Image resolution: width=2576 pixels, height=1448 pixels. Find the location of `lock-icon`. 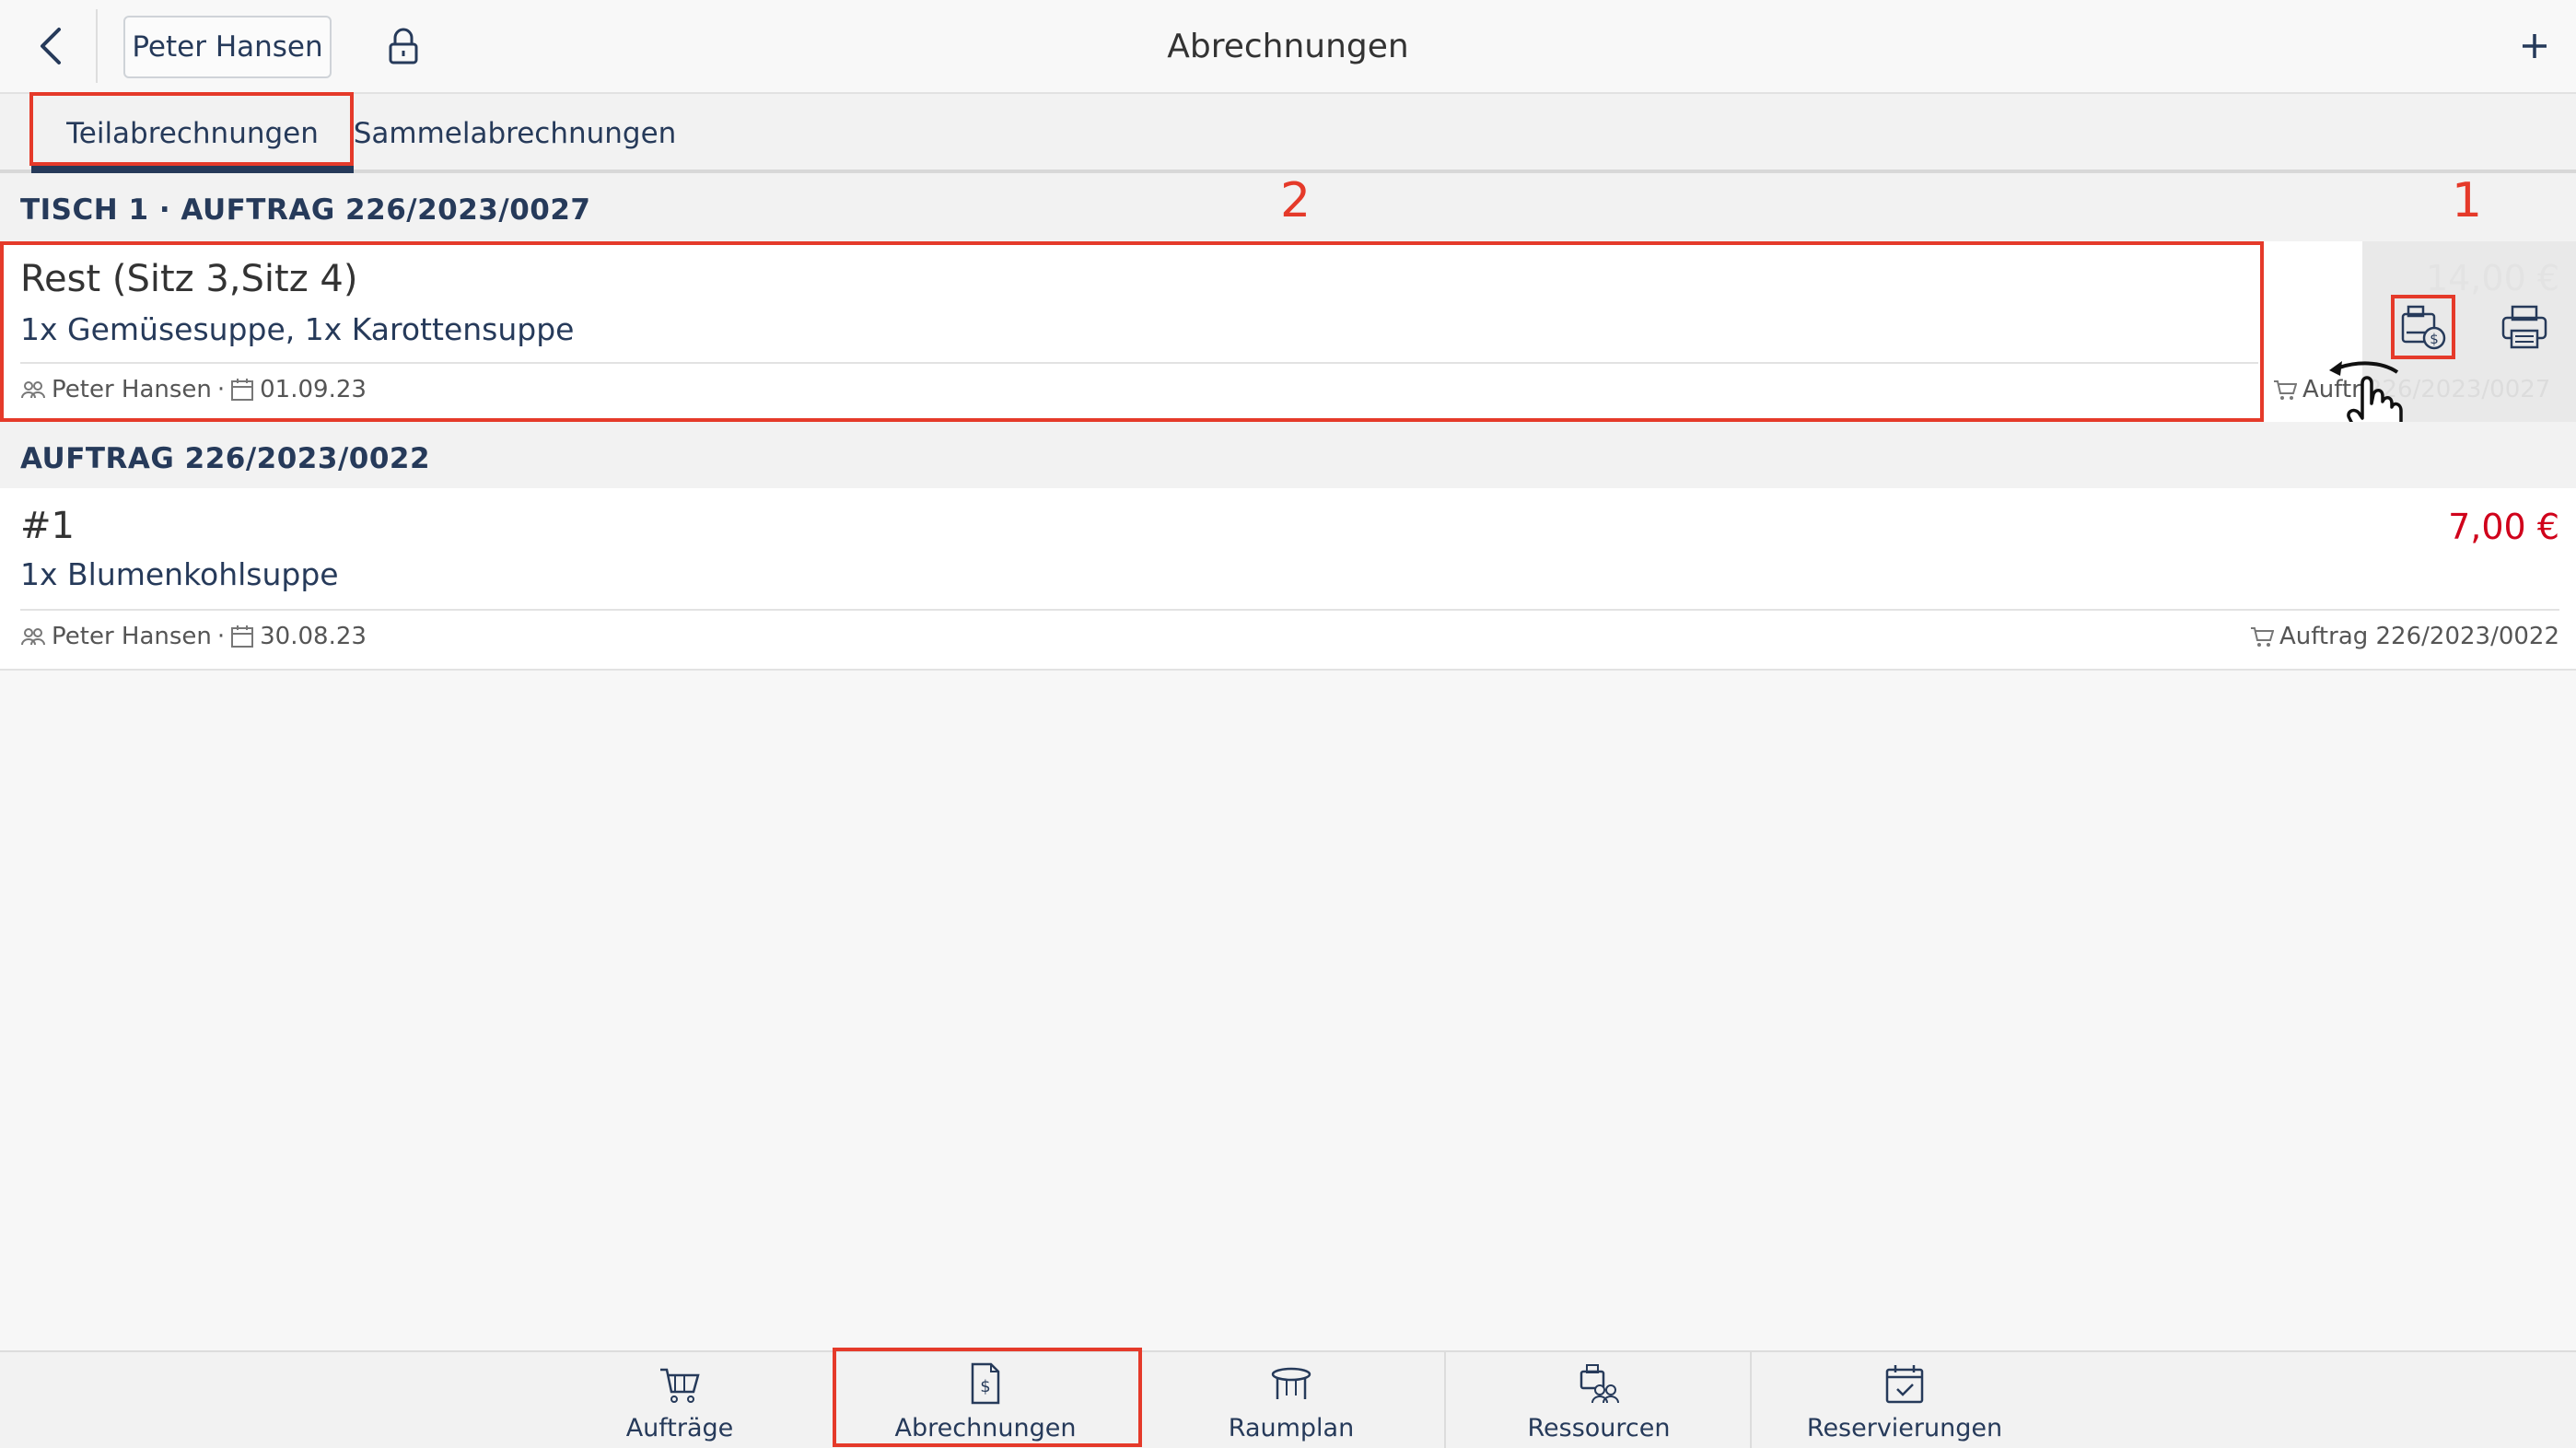

lock-icon is located at coordinates (403, 46).